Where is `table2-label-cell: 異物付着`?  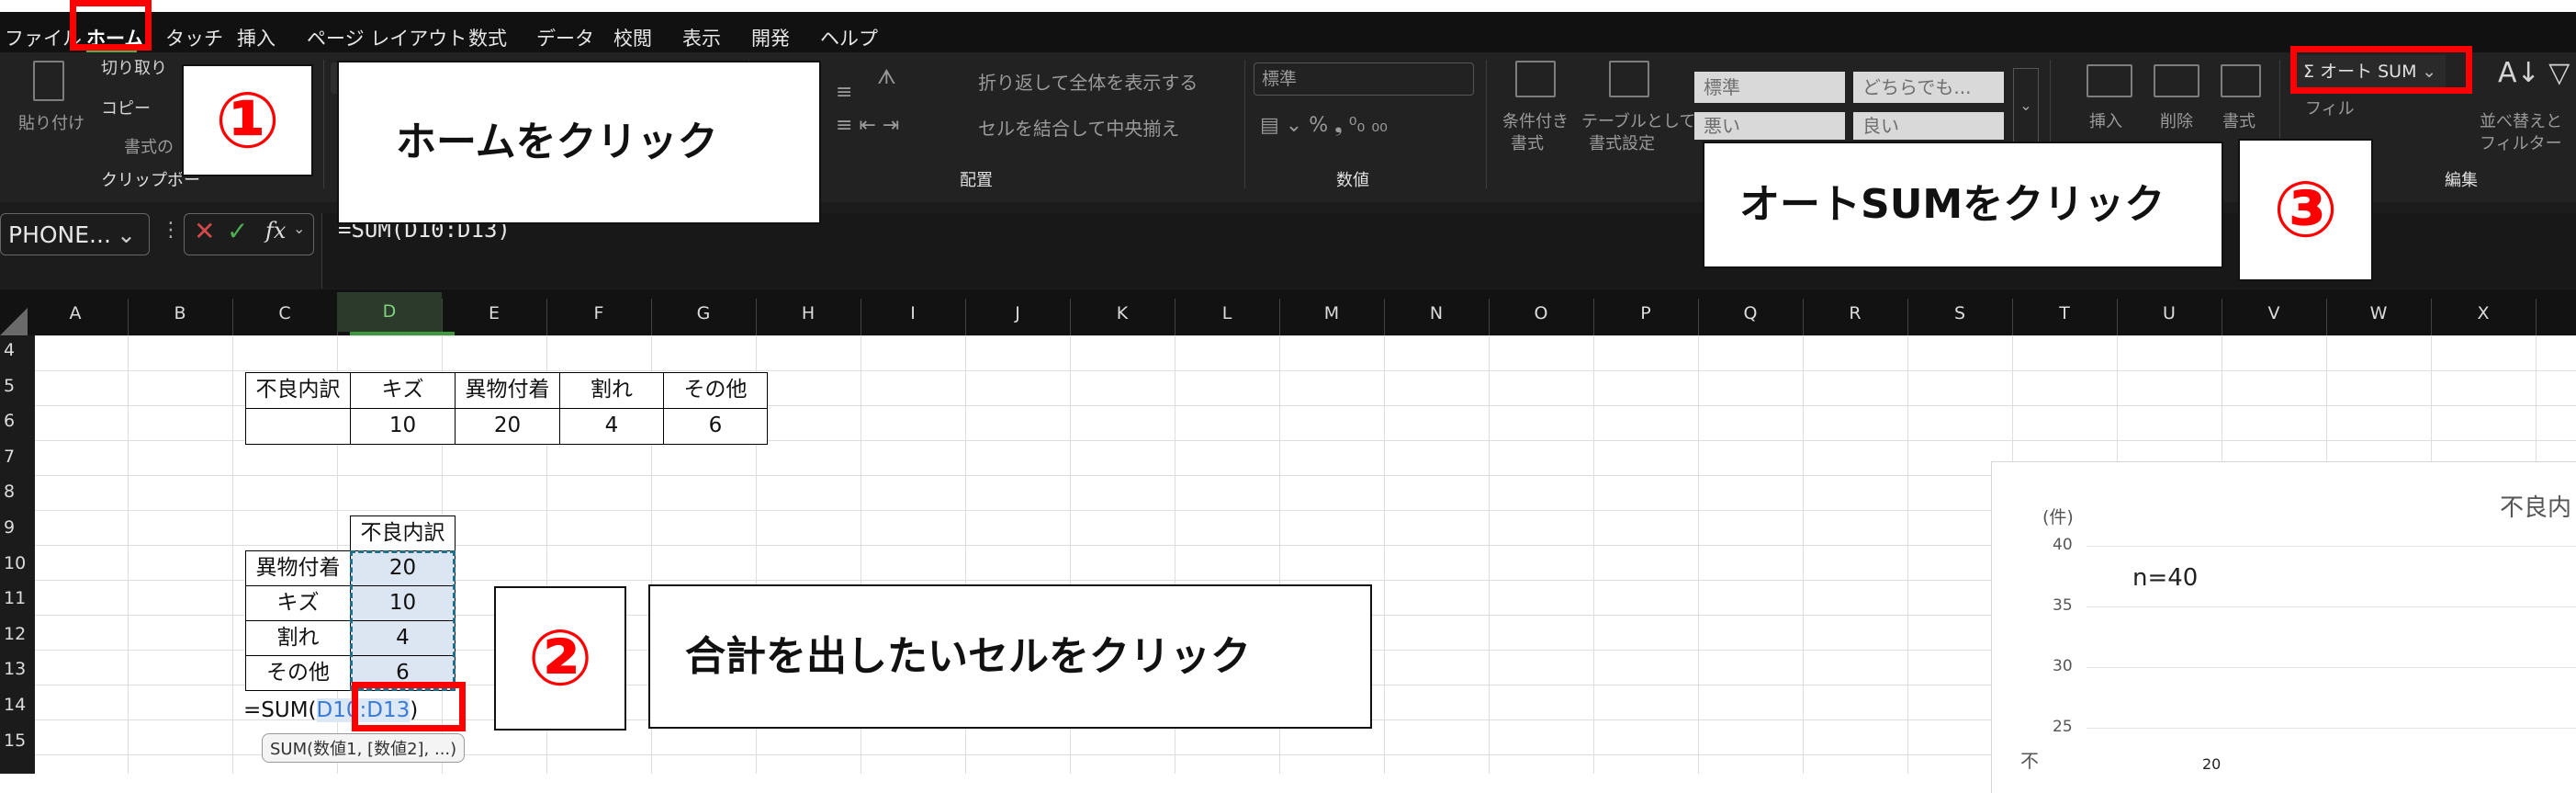
table2-label-cell: 異物付着 is located at coordinates (298, 568).